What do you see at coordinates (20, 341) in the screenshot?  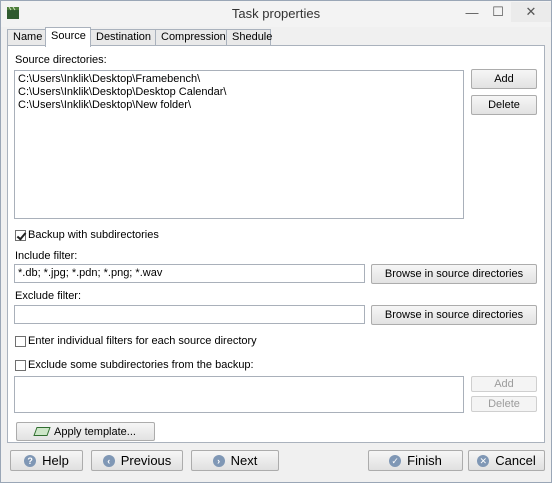 I see `individual-filters-checkbox` at bounding box center [20, 341].